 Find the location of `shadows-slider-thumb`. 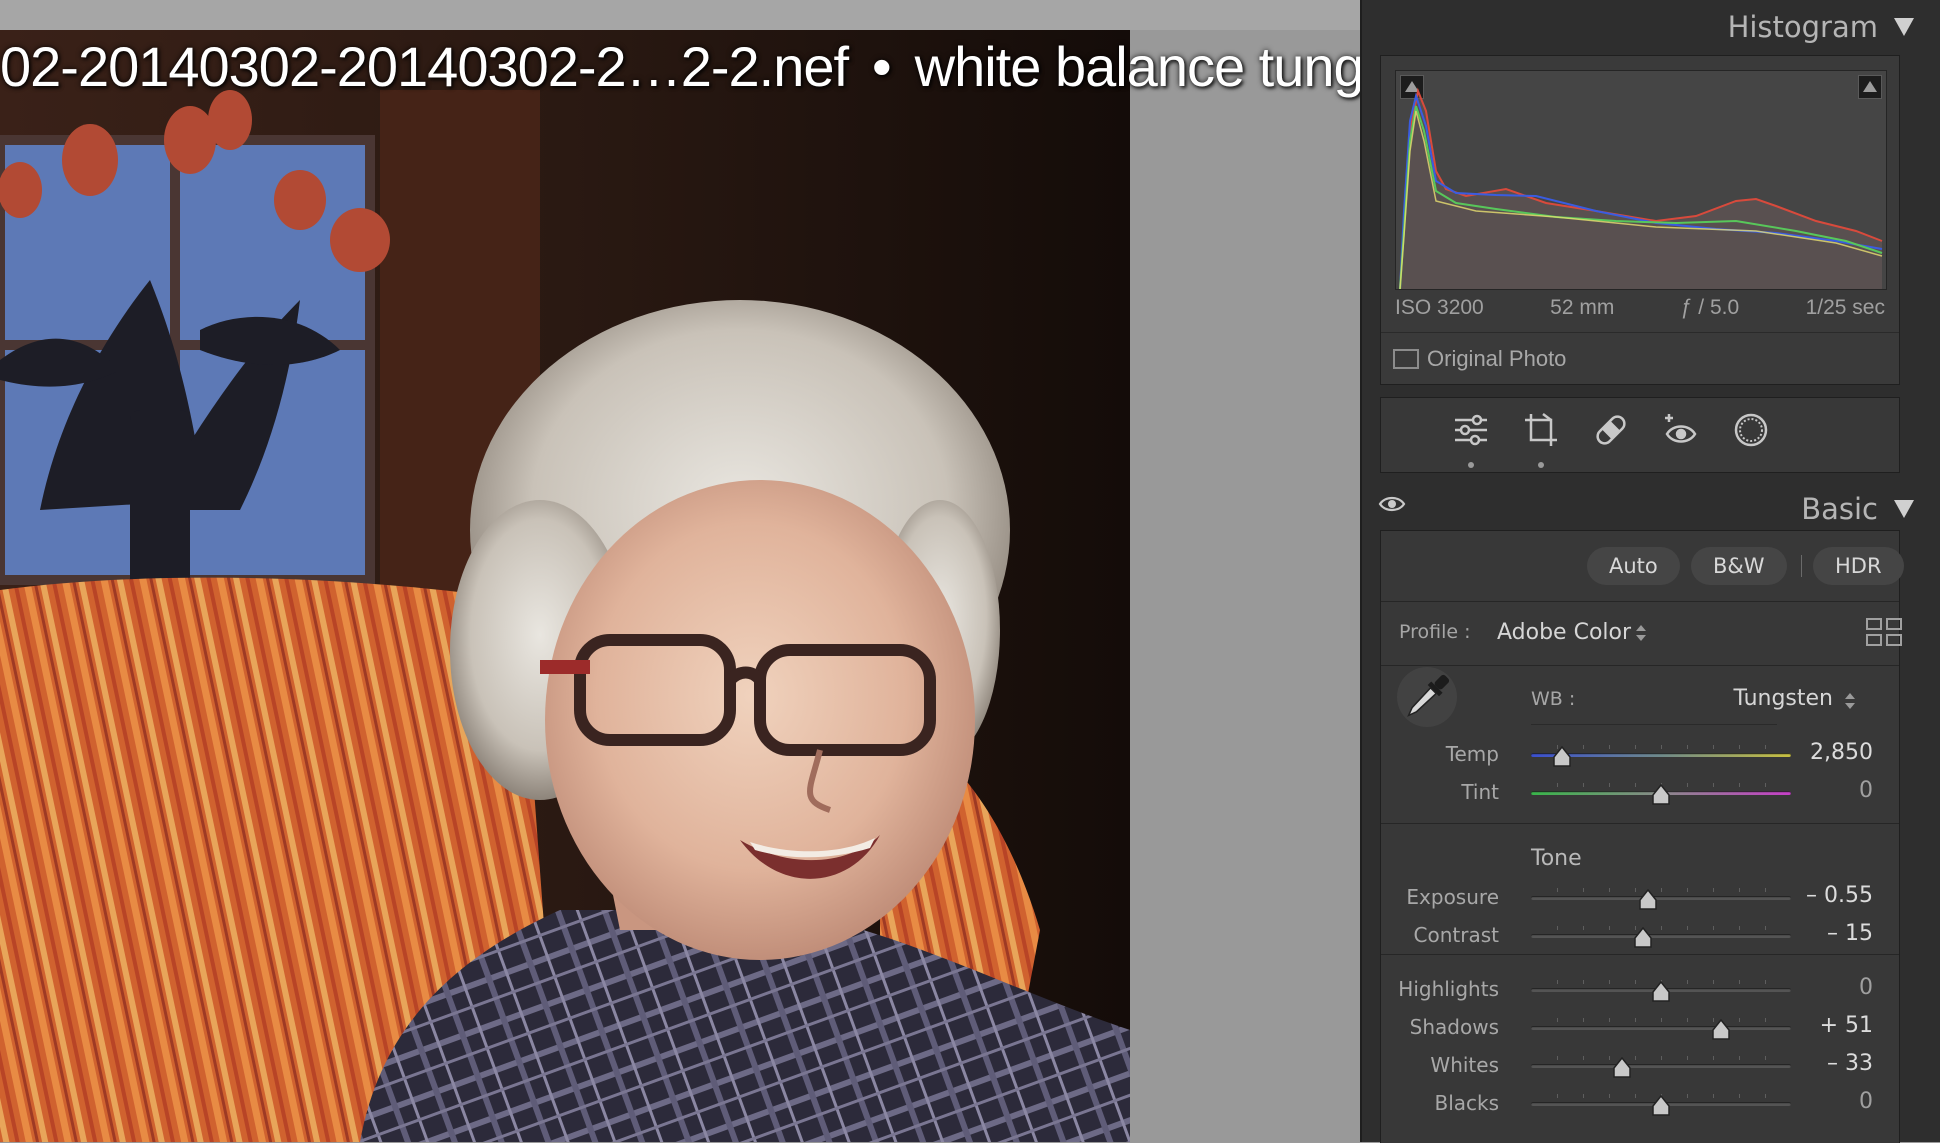

shadows-slider-thumb is located at coordinates (1721, 1030).